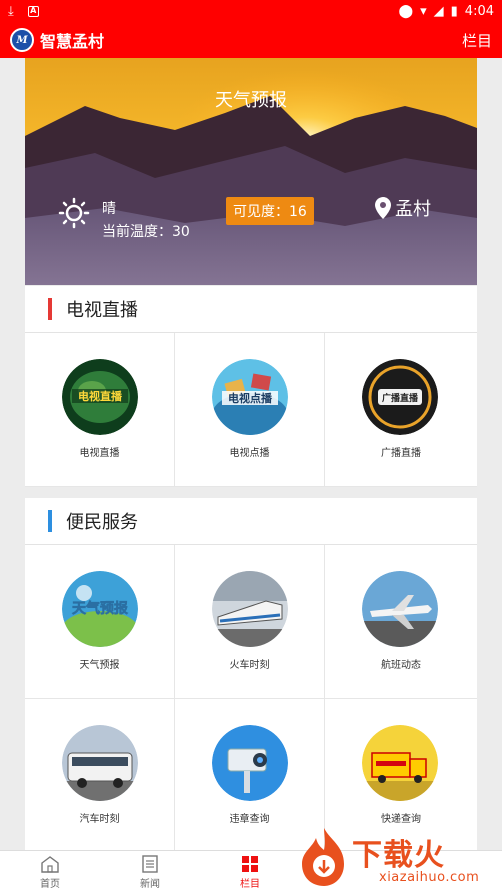 The height and width of the screenshot is (892, 502). Describe the element at coordinates (250, 763) in the screenshot. I see `traffic-camera-icon` at that location.